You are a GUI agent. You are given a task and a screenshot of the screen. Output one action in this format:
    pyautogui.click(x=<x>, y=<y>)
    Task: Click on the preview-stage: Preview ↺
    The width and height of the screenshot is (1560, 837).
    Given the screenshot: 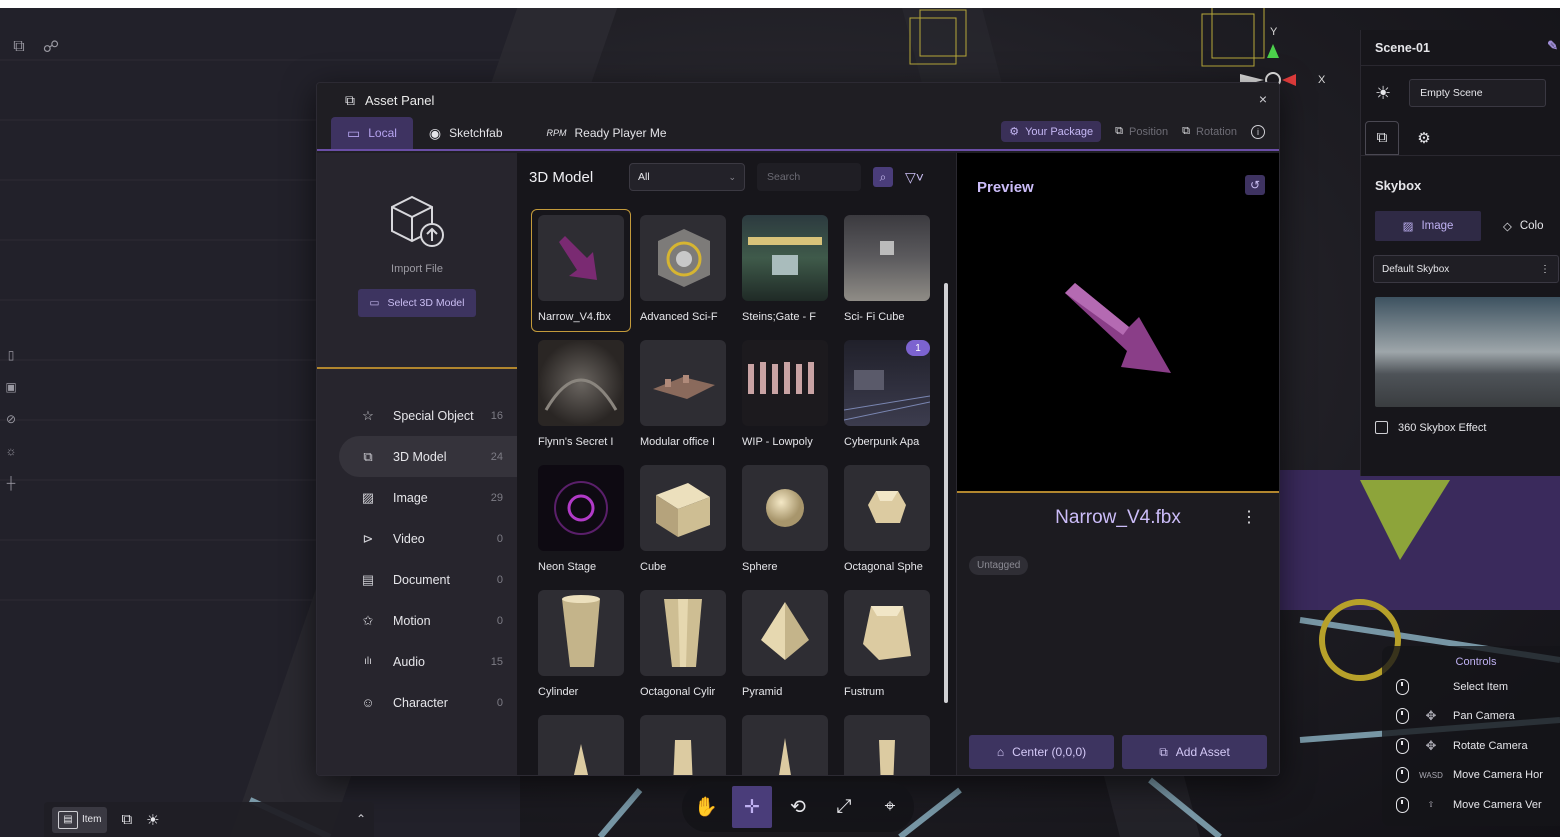 What is the action you would take?
    pyautogui.click(x=1118, y=323)
    